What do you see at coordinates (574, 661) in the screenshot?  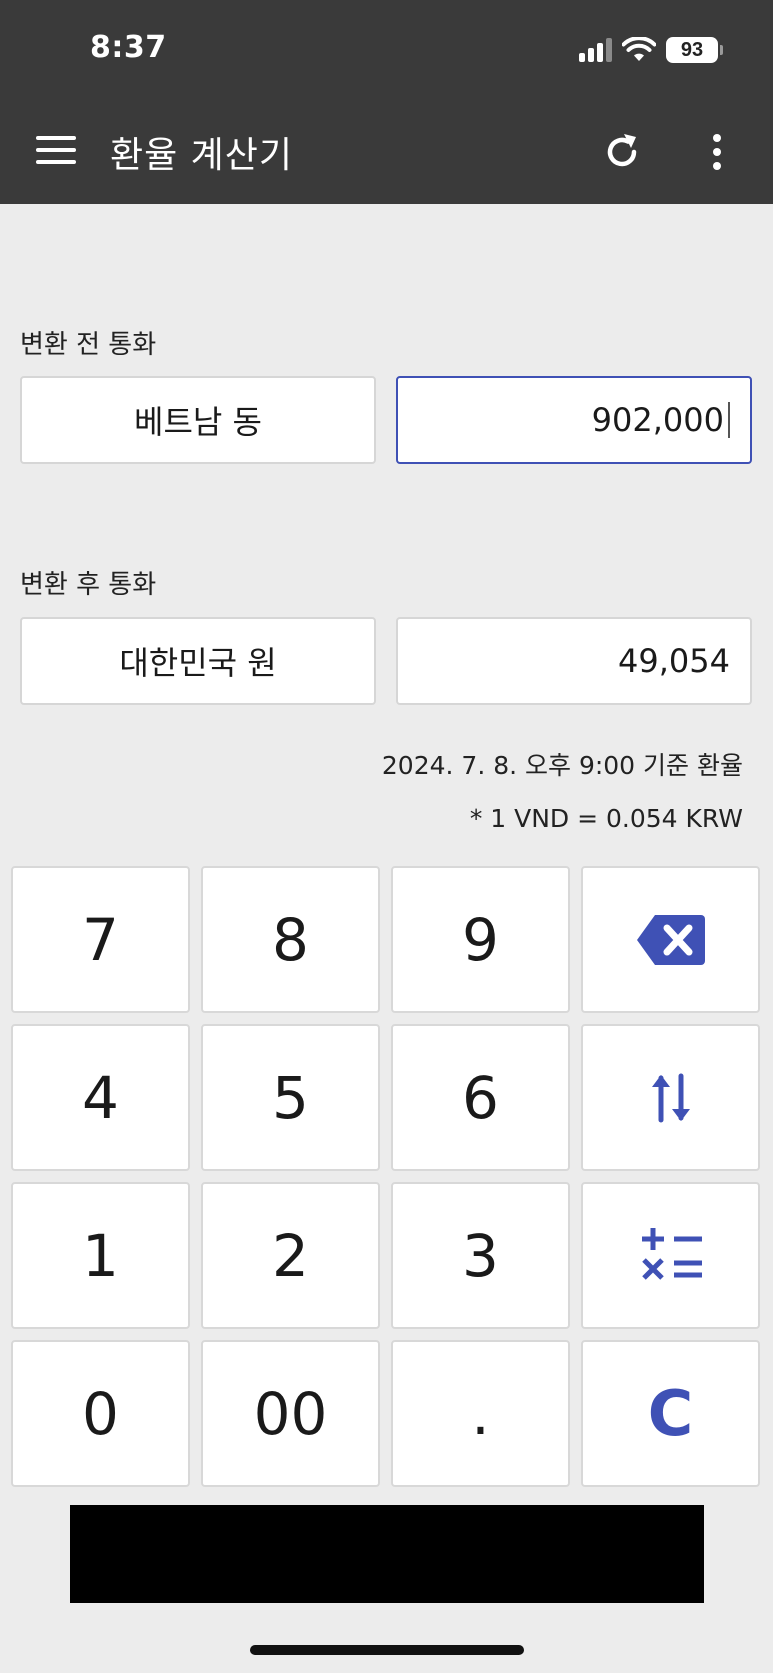 I see `to-amount-output: 49,054` at bounding box center [574, 661].